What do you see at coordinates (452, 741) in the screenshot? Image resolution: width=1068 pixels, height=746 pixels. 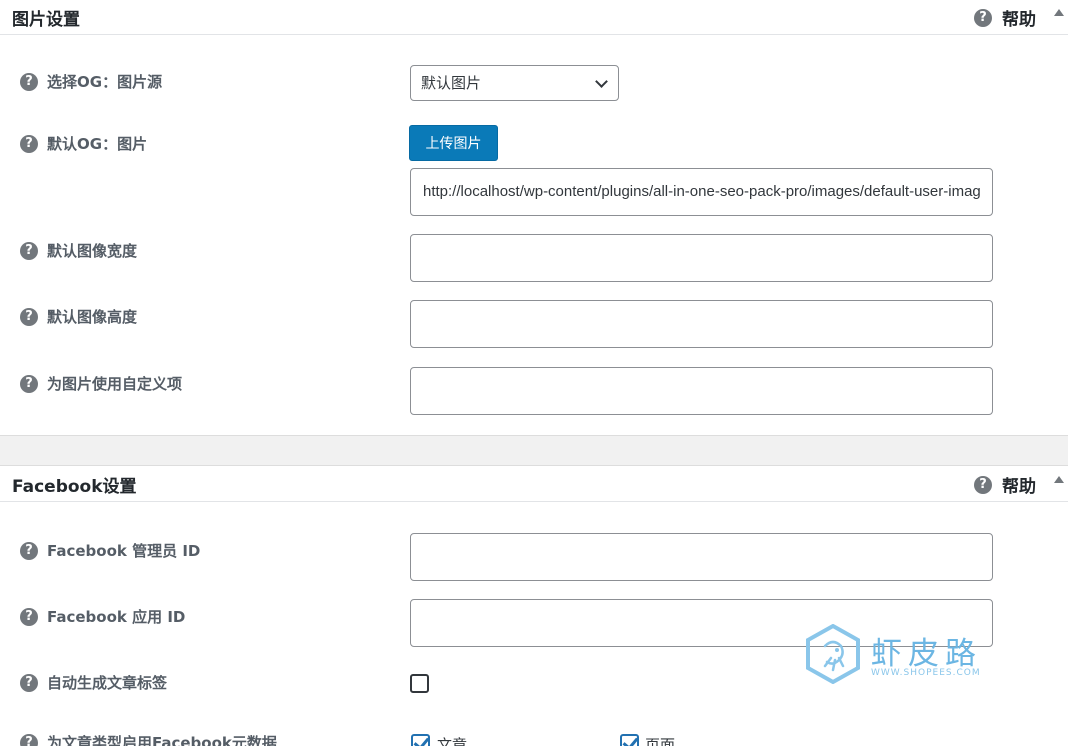 I see `post-type-post-label: 文章` at bounding box center [452, 741].